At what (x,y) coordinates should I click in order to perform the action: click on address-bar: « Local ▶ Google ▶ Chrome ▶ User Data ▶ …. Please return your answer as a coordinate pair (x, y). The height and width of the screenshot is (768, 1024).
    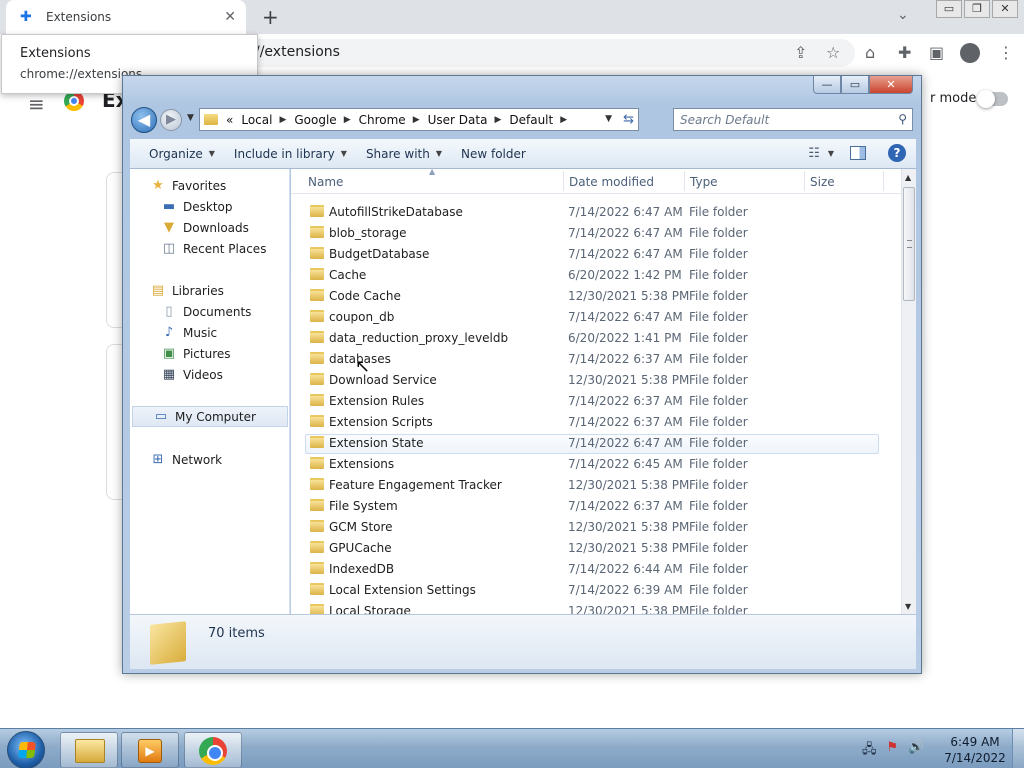
    Looking at the image, I should click on (419, 119).